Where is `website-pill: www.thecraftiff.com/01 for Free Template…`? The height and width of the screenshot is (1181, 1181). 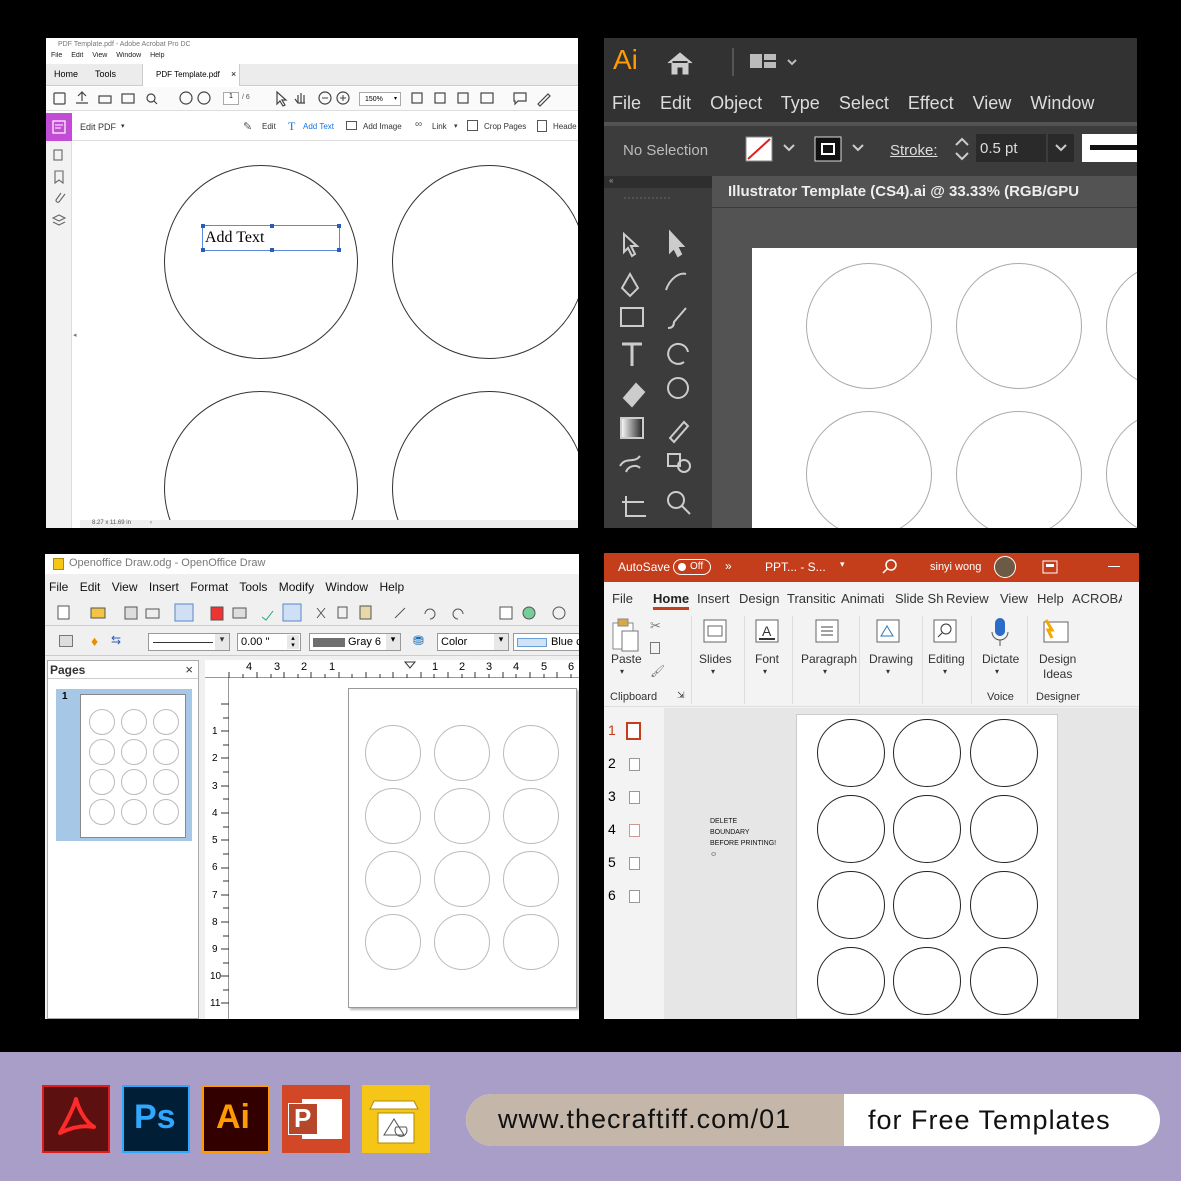
website-pill: www.thecraftiff.com/01 for Free Template… is located at coordinates (813, 1120).